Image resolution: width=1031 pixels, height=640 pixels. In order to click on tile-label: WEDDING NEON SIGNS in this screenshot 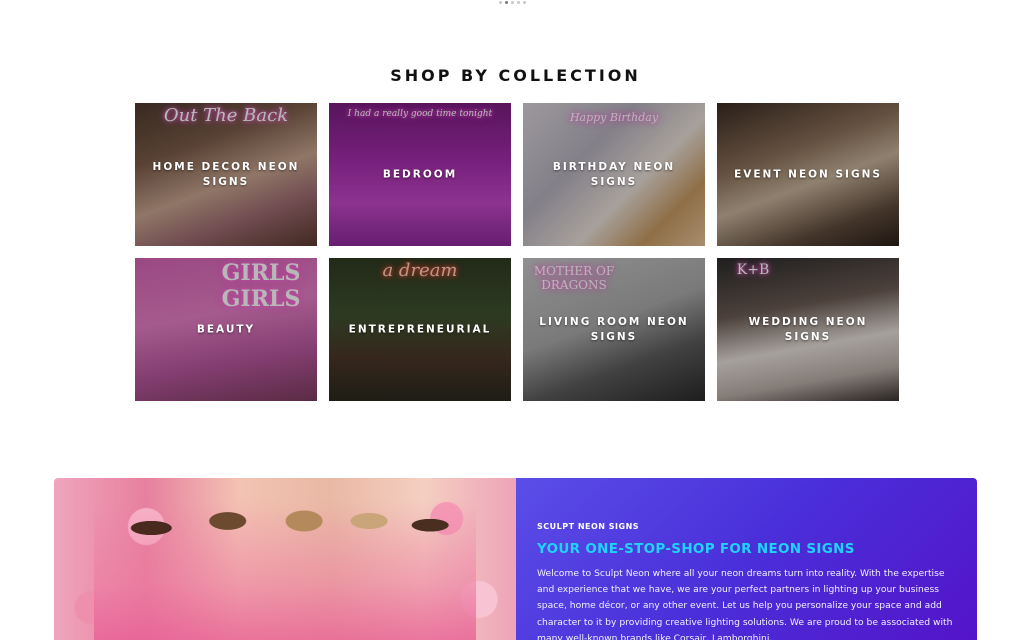, I will do `click(808, 329)`.